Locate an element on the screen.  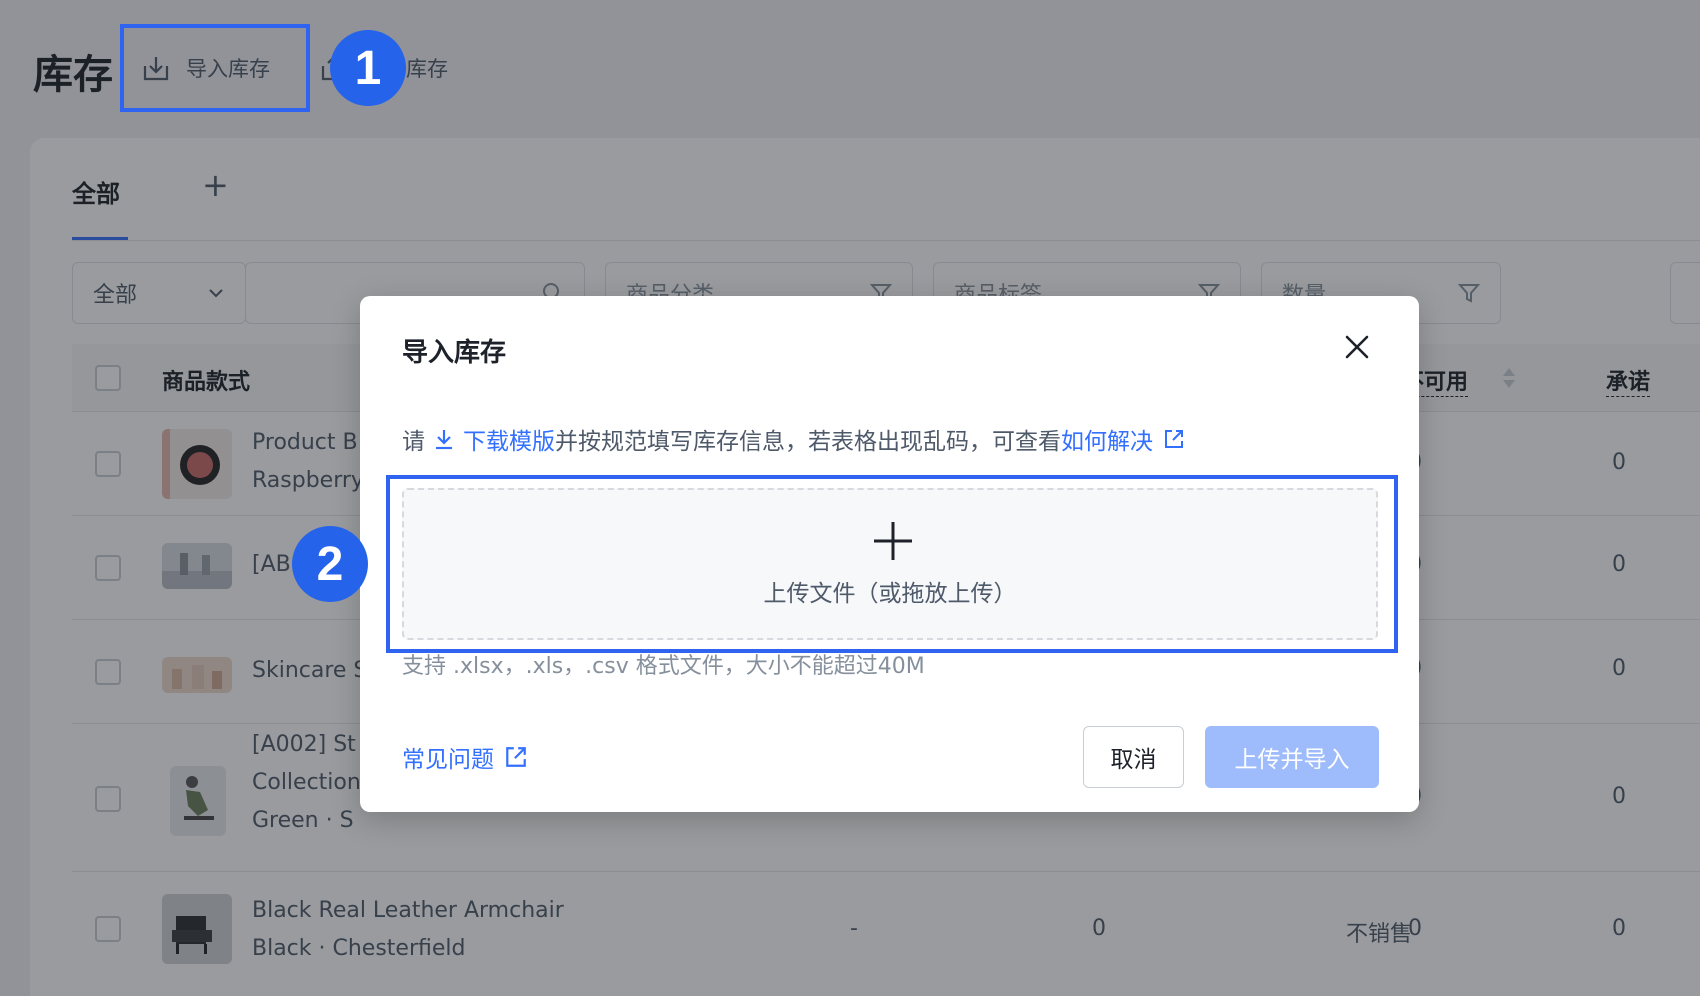
tip-middle: 并按规范填写库存信息，若表格出现乱码，可查看 is located at coordinates (808, 442).